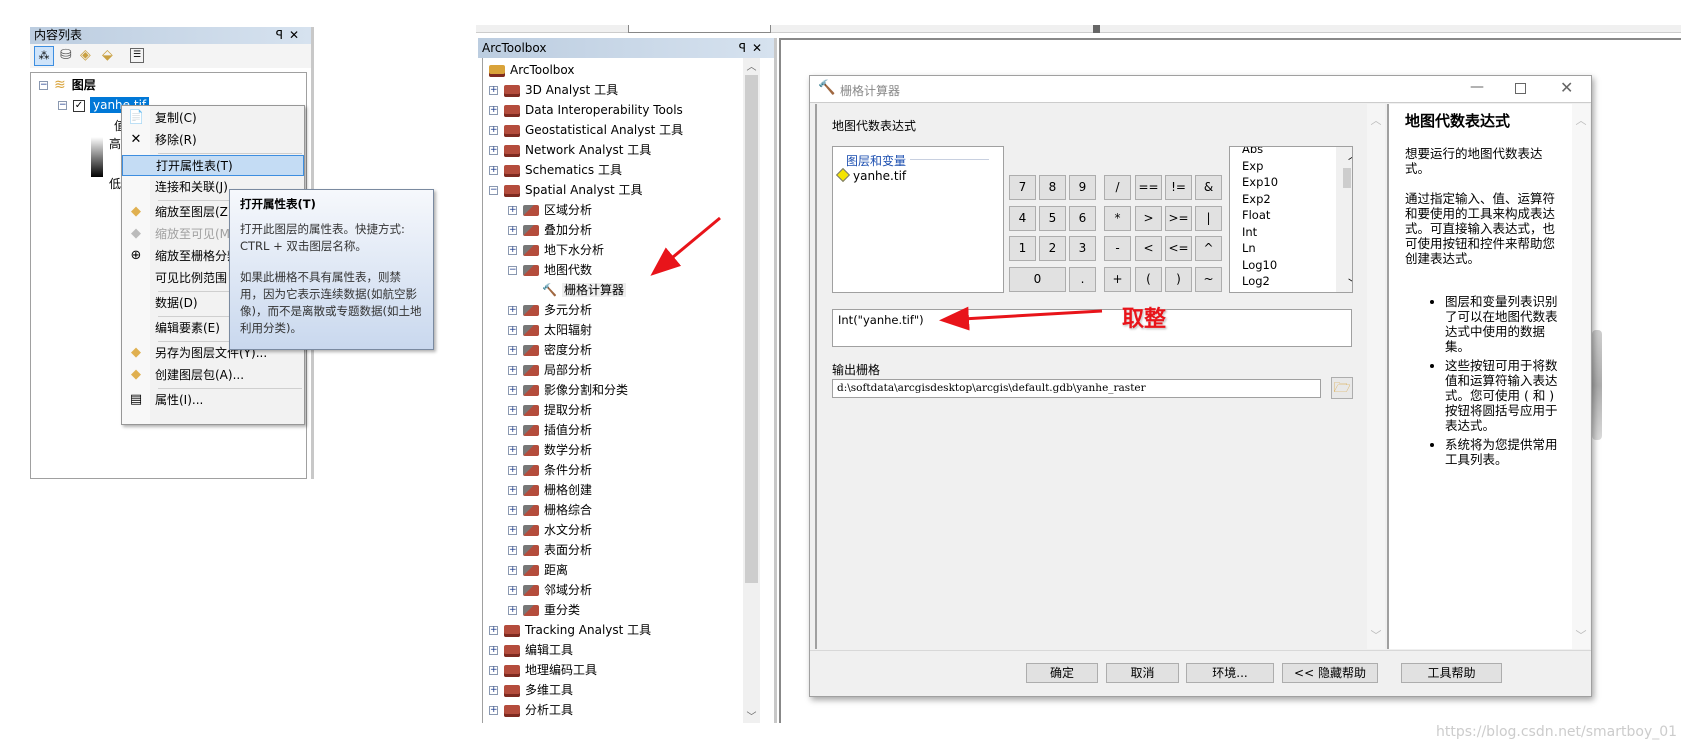  What do you see at coordinates (1557, 732) in the screenshot?
I see `watermark: https://blog.csdn.net/smartboy_01` at bounding box center [1557, 732].